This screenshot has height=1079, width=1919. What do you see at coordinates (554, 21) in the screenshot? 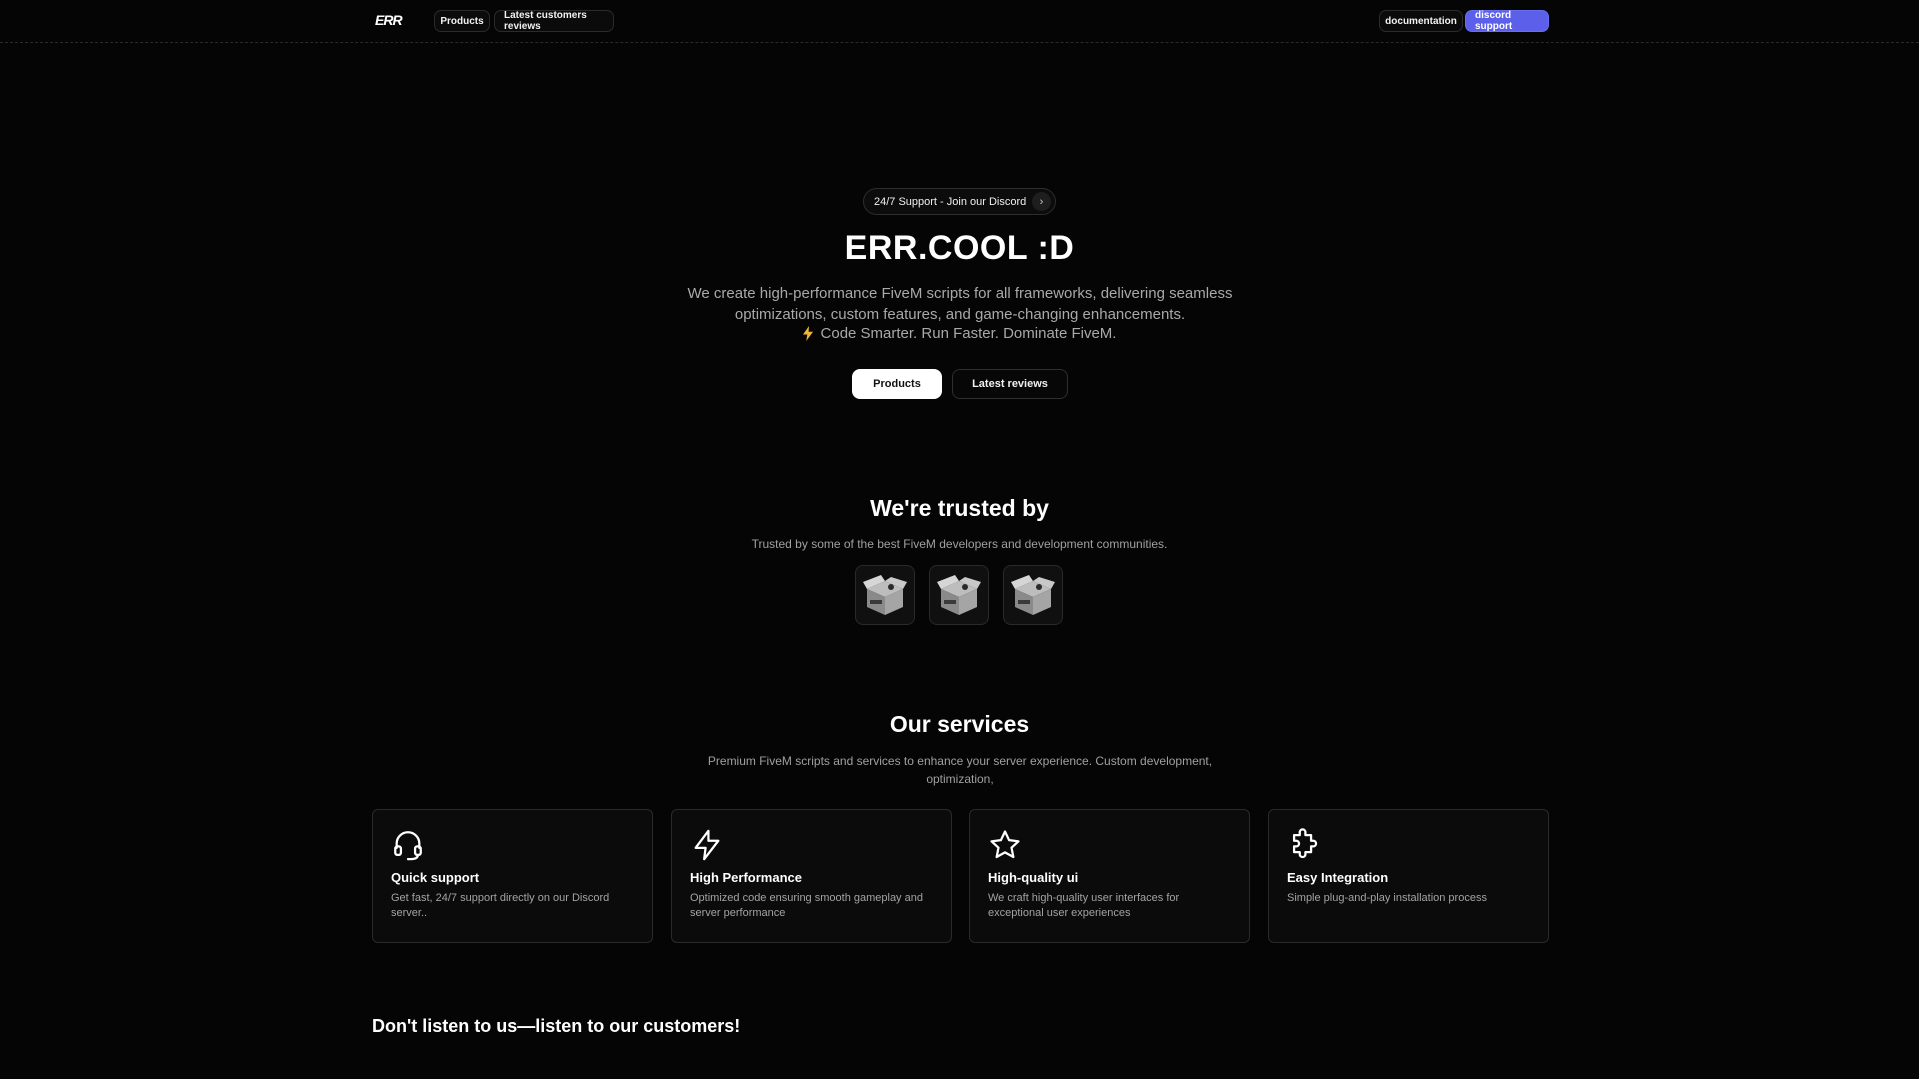
I see `nav-reviews-button: Latest customers reviews` at bounding box center [554, 21].